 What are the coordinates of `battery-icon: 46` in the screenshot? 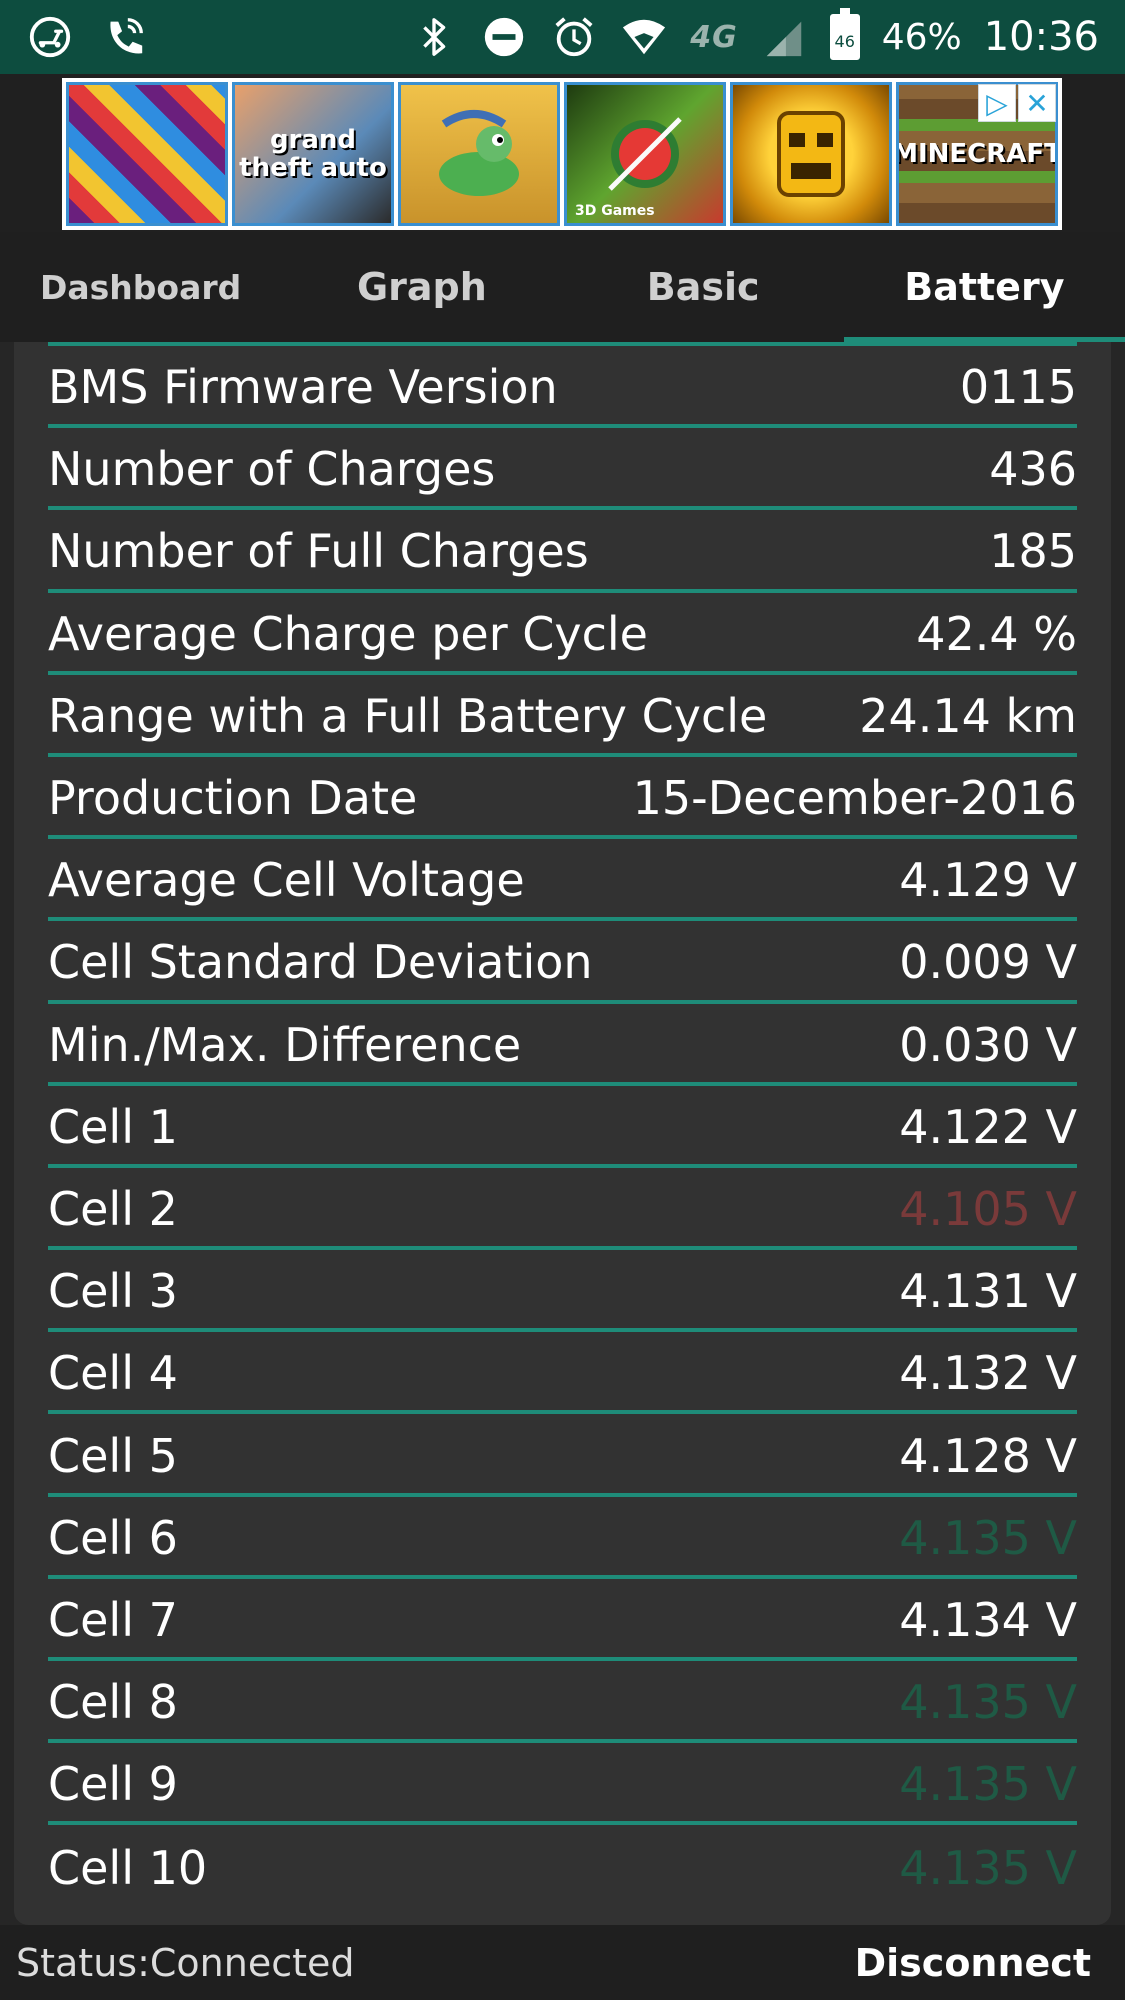 It's located at (844, 34).